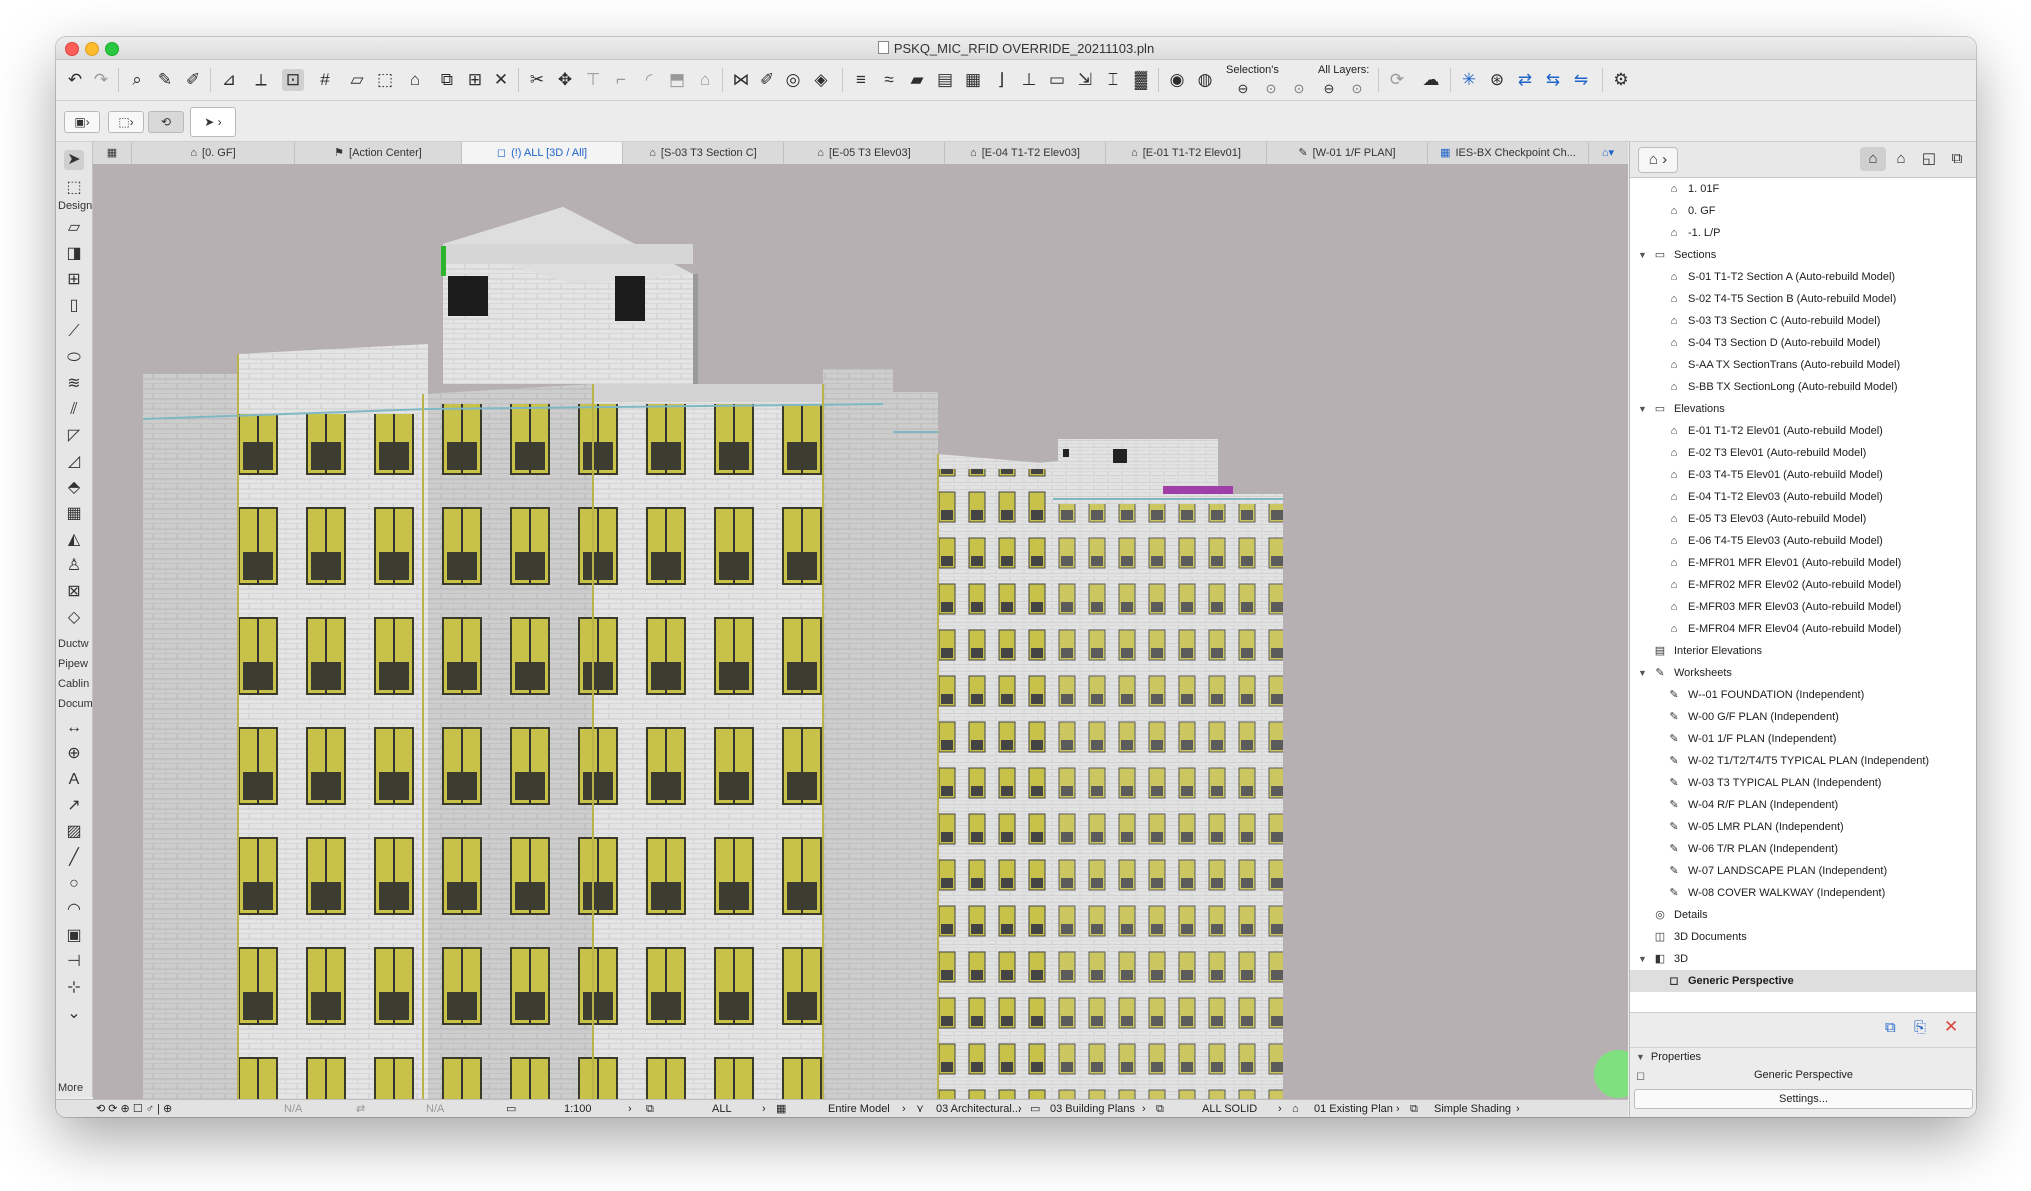 Image resolution: width=2031 pixels, height=1191 pixels. I want to click on new-view-icon: ⧉, so click(1890, 1027).